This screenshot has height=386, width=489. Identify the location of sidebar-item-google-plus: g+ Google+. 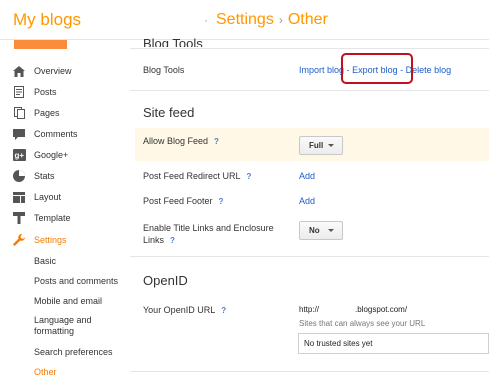
(40, 155).